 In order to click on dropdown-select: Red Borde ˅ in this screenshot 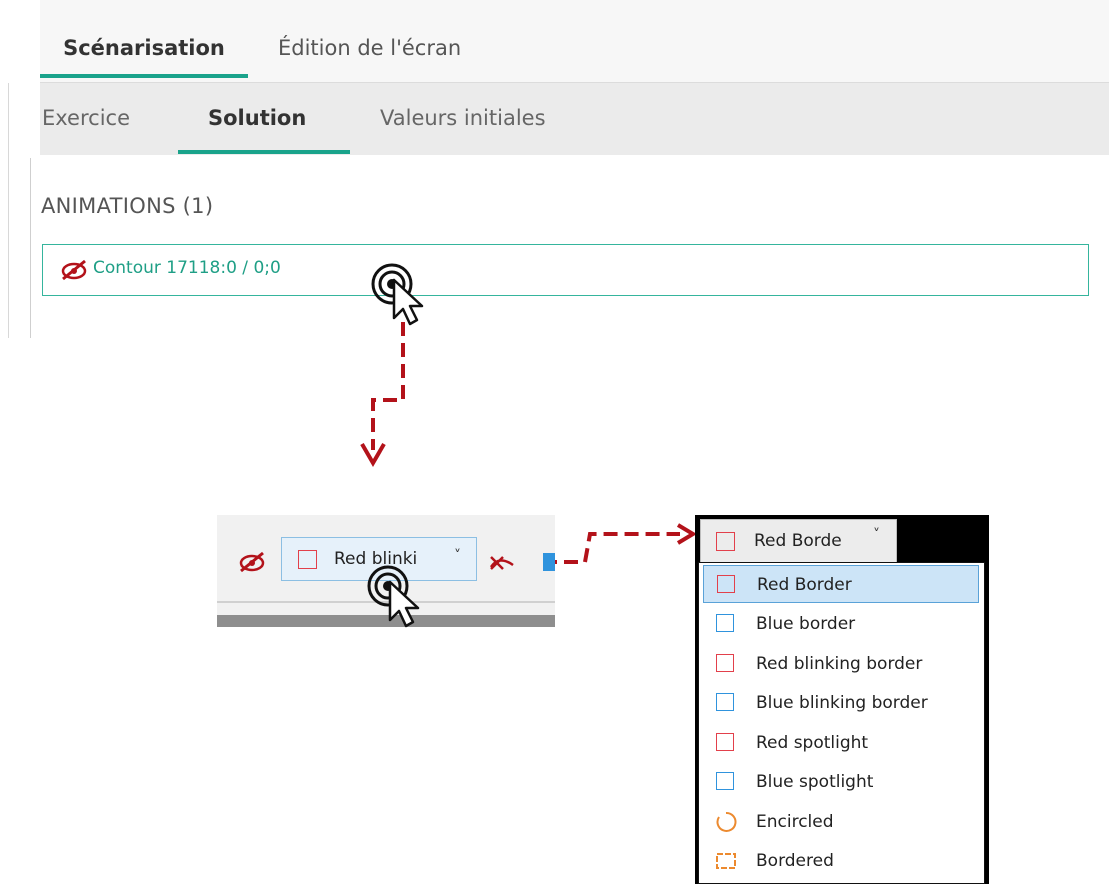, I will do `click(798, 541)`.